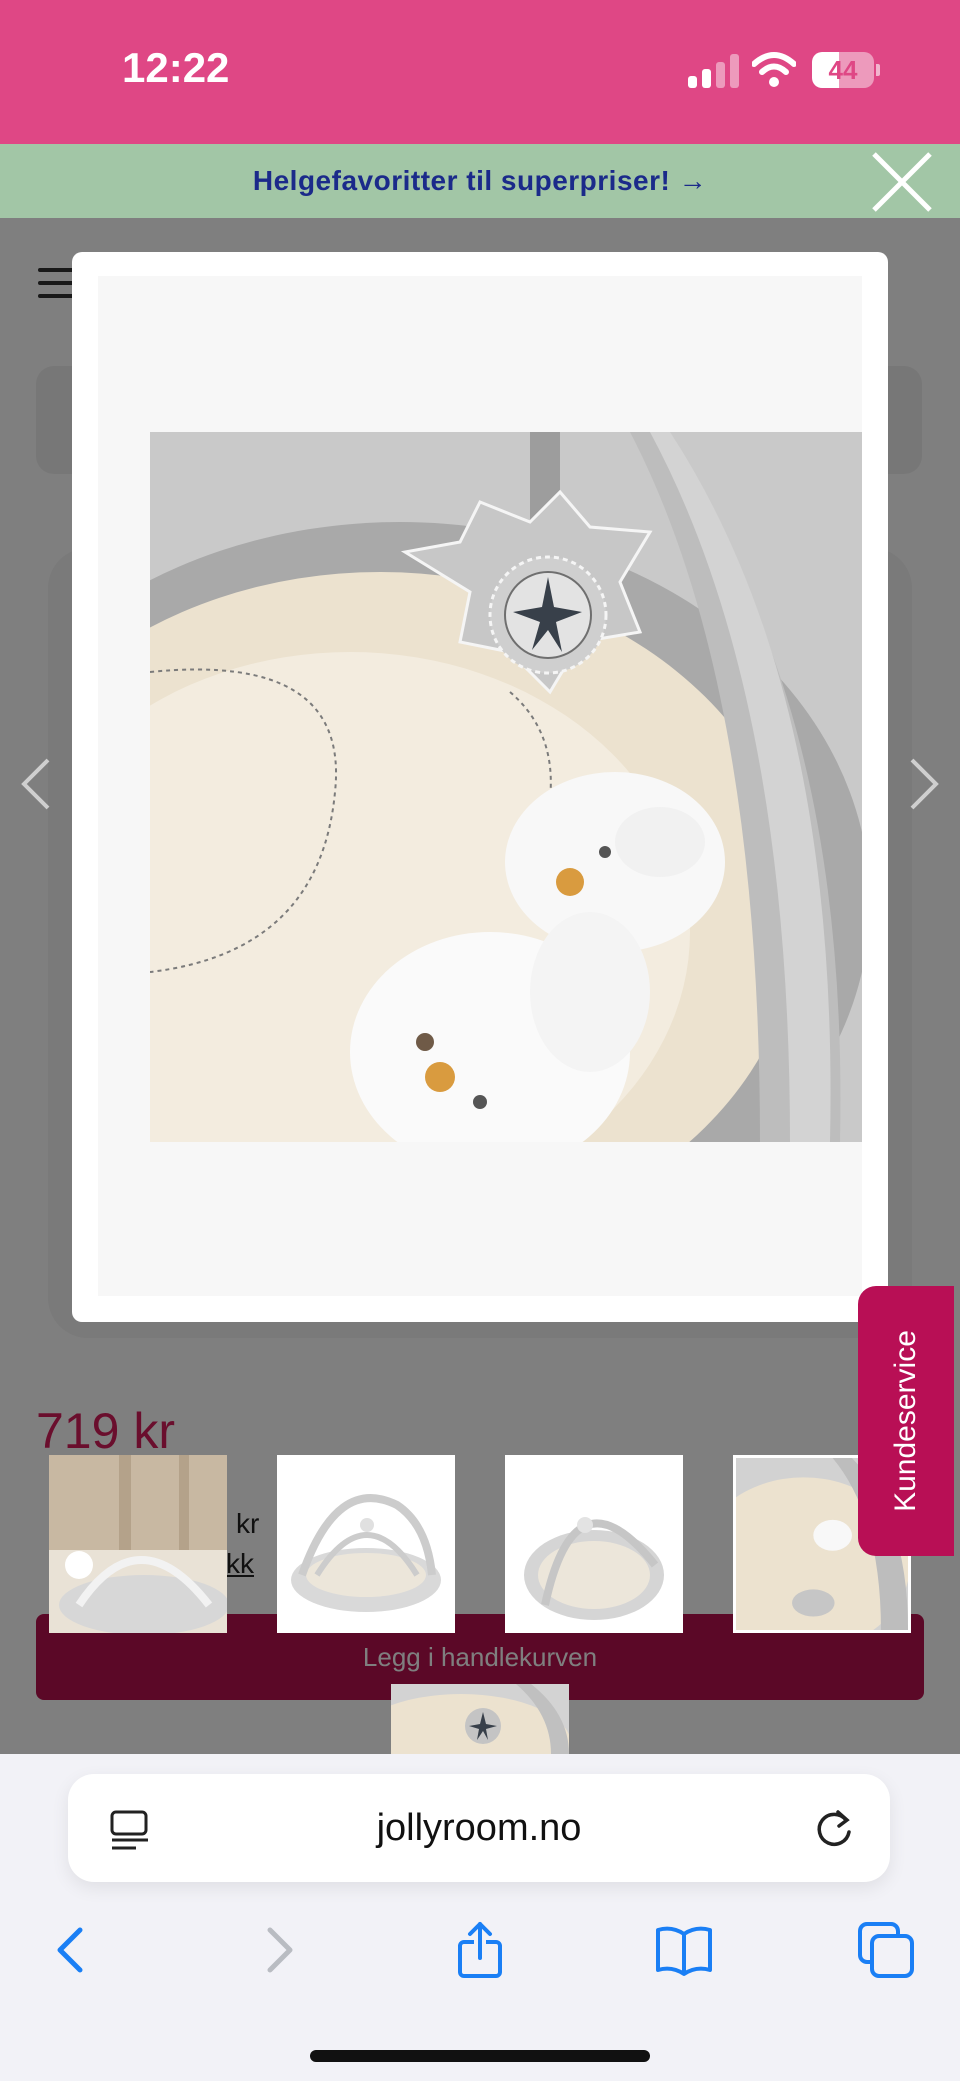 This screenshot has width=960, height=2081. I want to click on home-indicator, so click(480, 2056).